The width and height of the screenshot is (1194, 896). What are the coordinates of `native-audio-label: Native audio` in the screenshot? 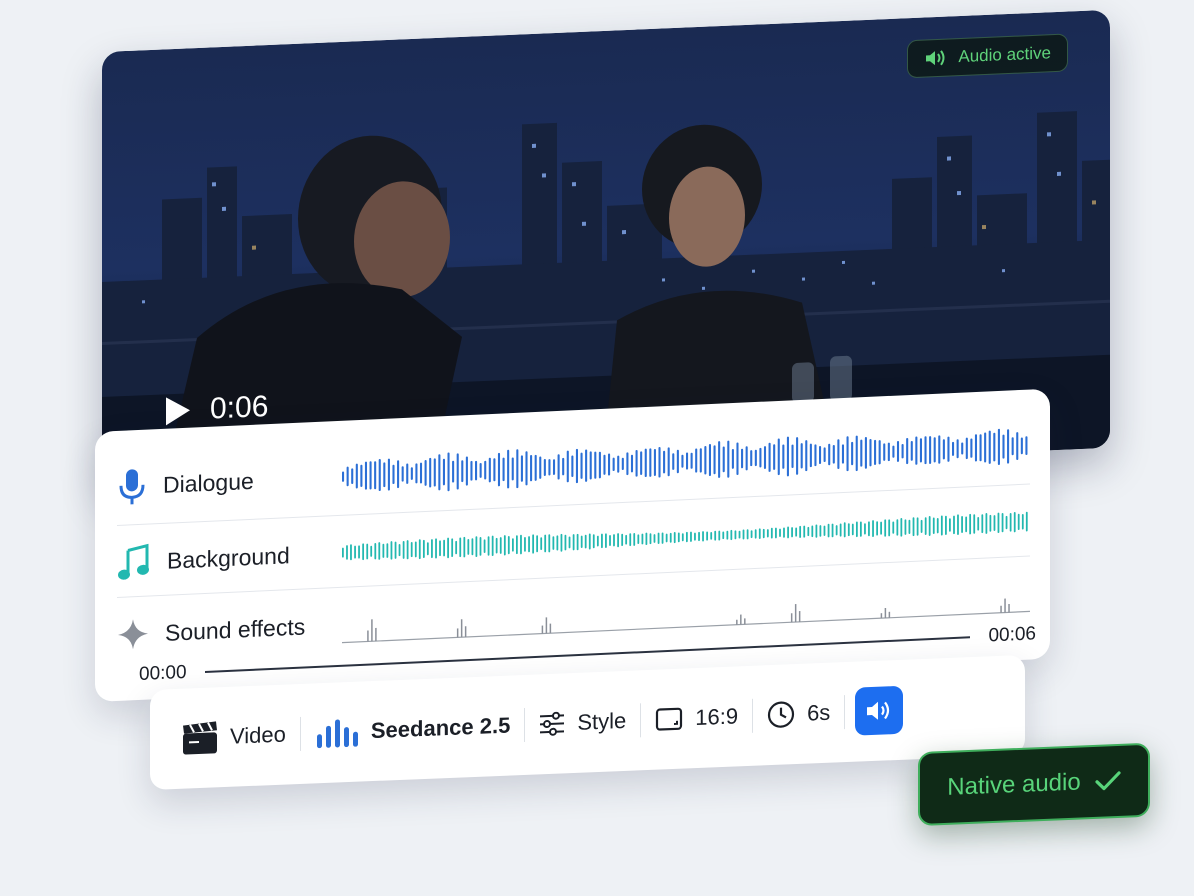 It's located at (1014, 784).